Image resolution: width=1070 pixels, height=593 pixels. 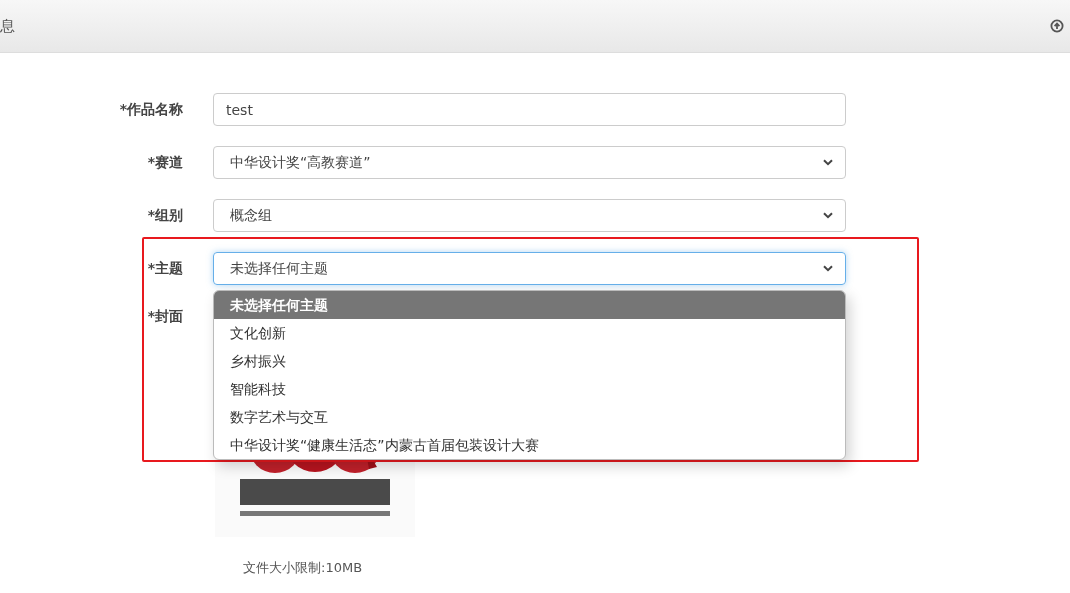 I want to click on dropdown-option: 乡村振兴, so click(x=529, y=361).